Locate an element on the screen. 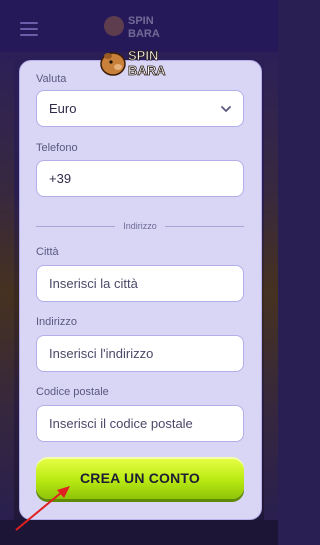 Image resolution: width=320 pixels, height=545 pixels. currency-value: Euro is located at coordinates (63, 108).